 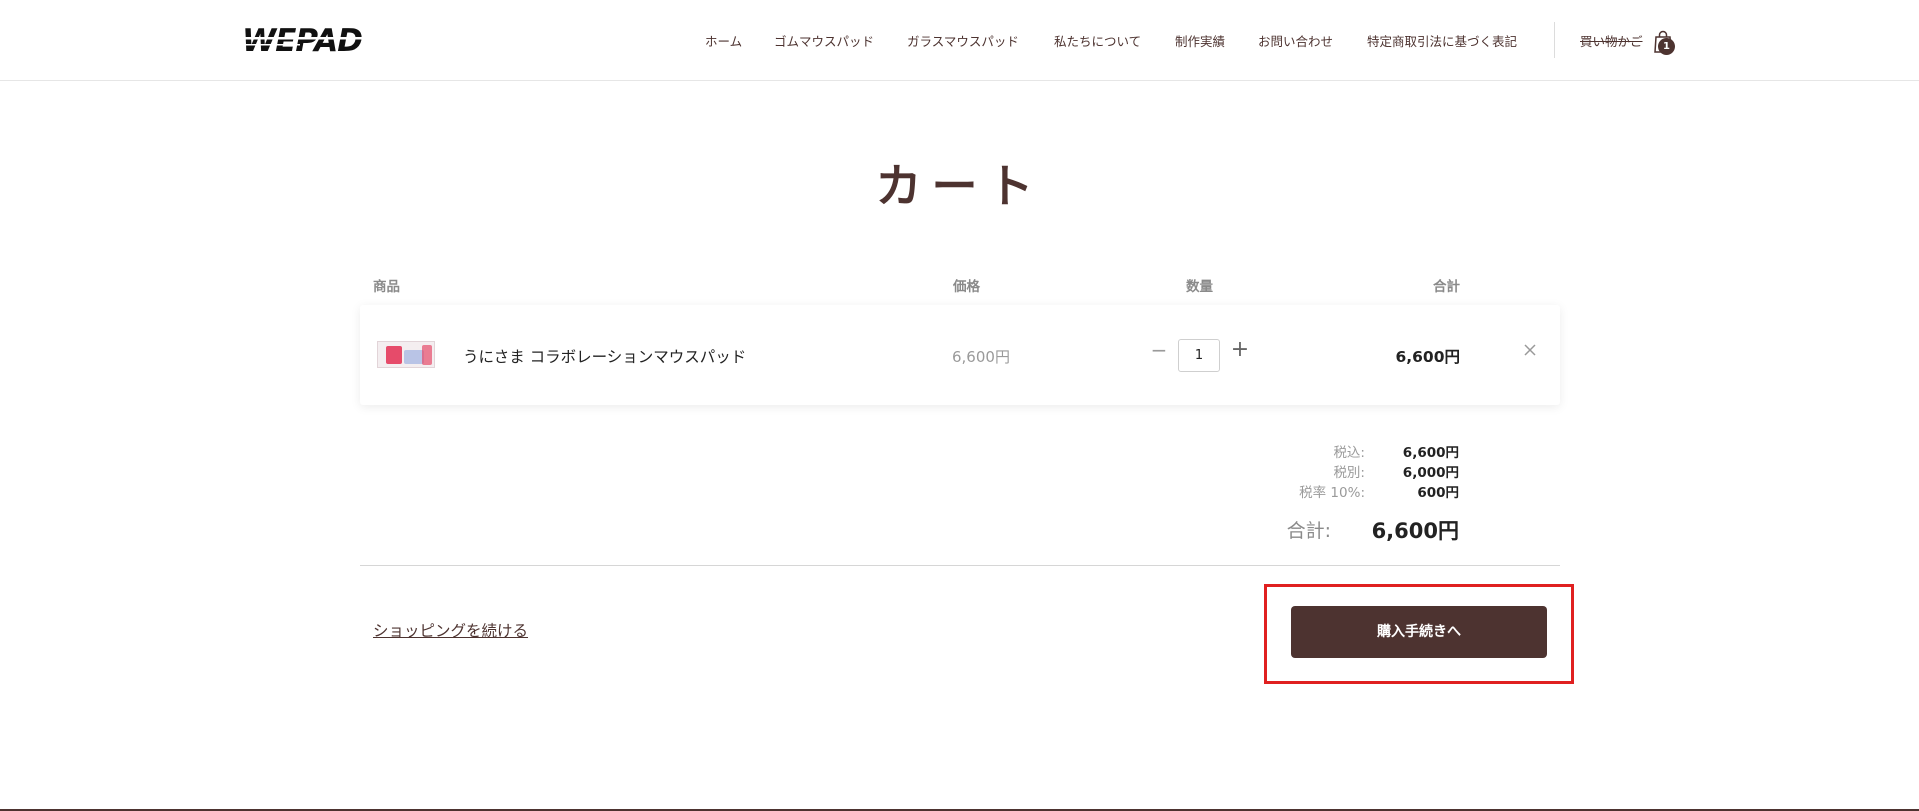 What do you see at coordinates (1295, 40) in the screenshot?
I see `nav-item-contact: お問い合わせ` at bounding box center [1295, 40].